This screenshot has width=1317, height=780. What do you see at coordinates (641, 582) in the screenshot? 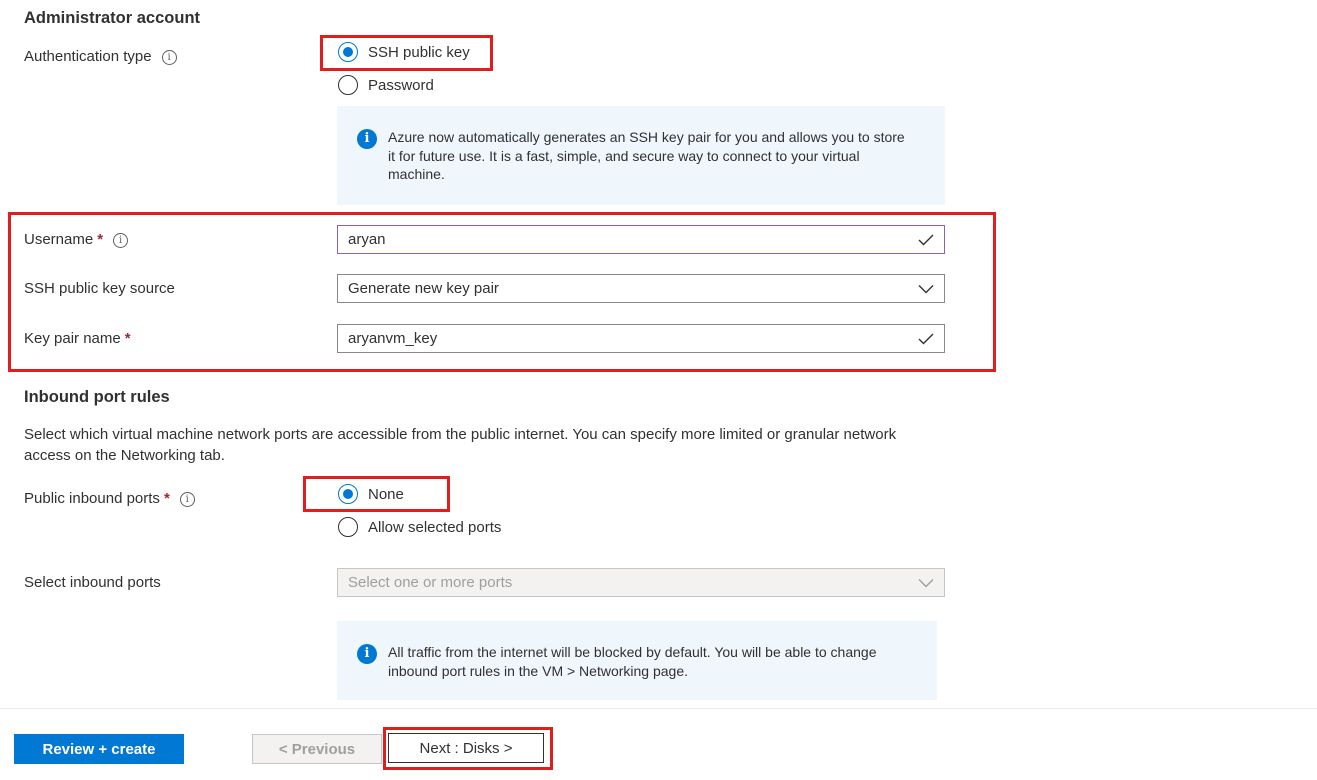
I see `select-ports-dropdown: Select one or more ports` at bounding box center [641, 582].